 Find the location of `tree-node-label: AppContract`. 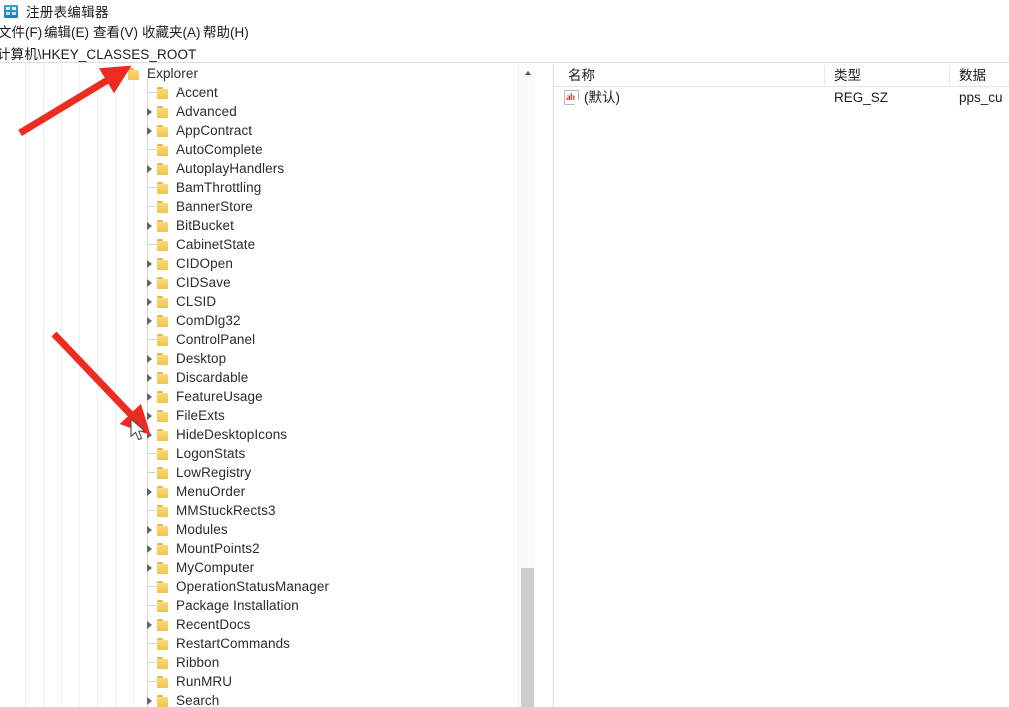

tree-node-label: AppContract is located at coordinates (214, 130).